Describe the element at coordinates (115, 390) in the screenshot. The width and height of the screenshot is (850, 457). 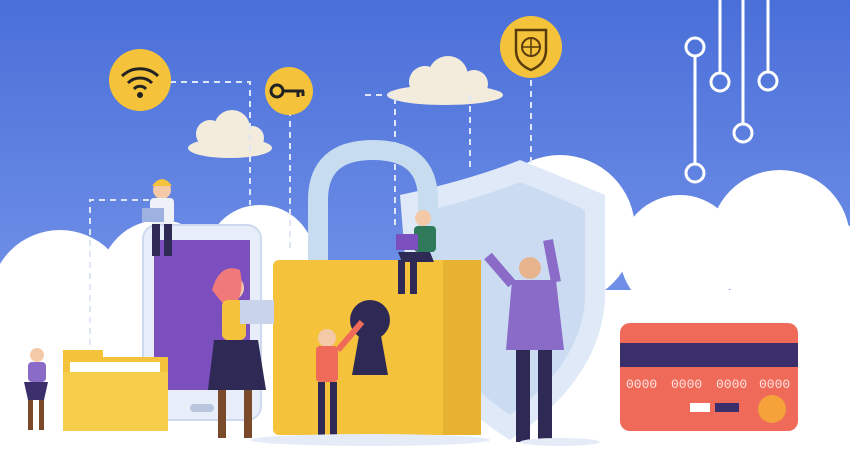
I see `folder-icon` at that location.